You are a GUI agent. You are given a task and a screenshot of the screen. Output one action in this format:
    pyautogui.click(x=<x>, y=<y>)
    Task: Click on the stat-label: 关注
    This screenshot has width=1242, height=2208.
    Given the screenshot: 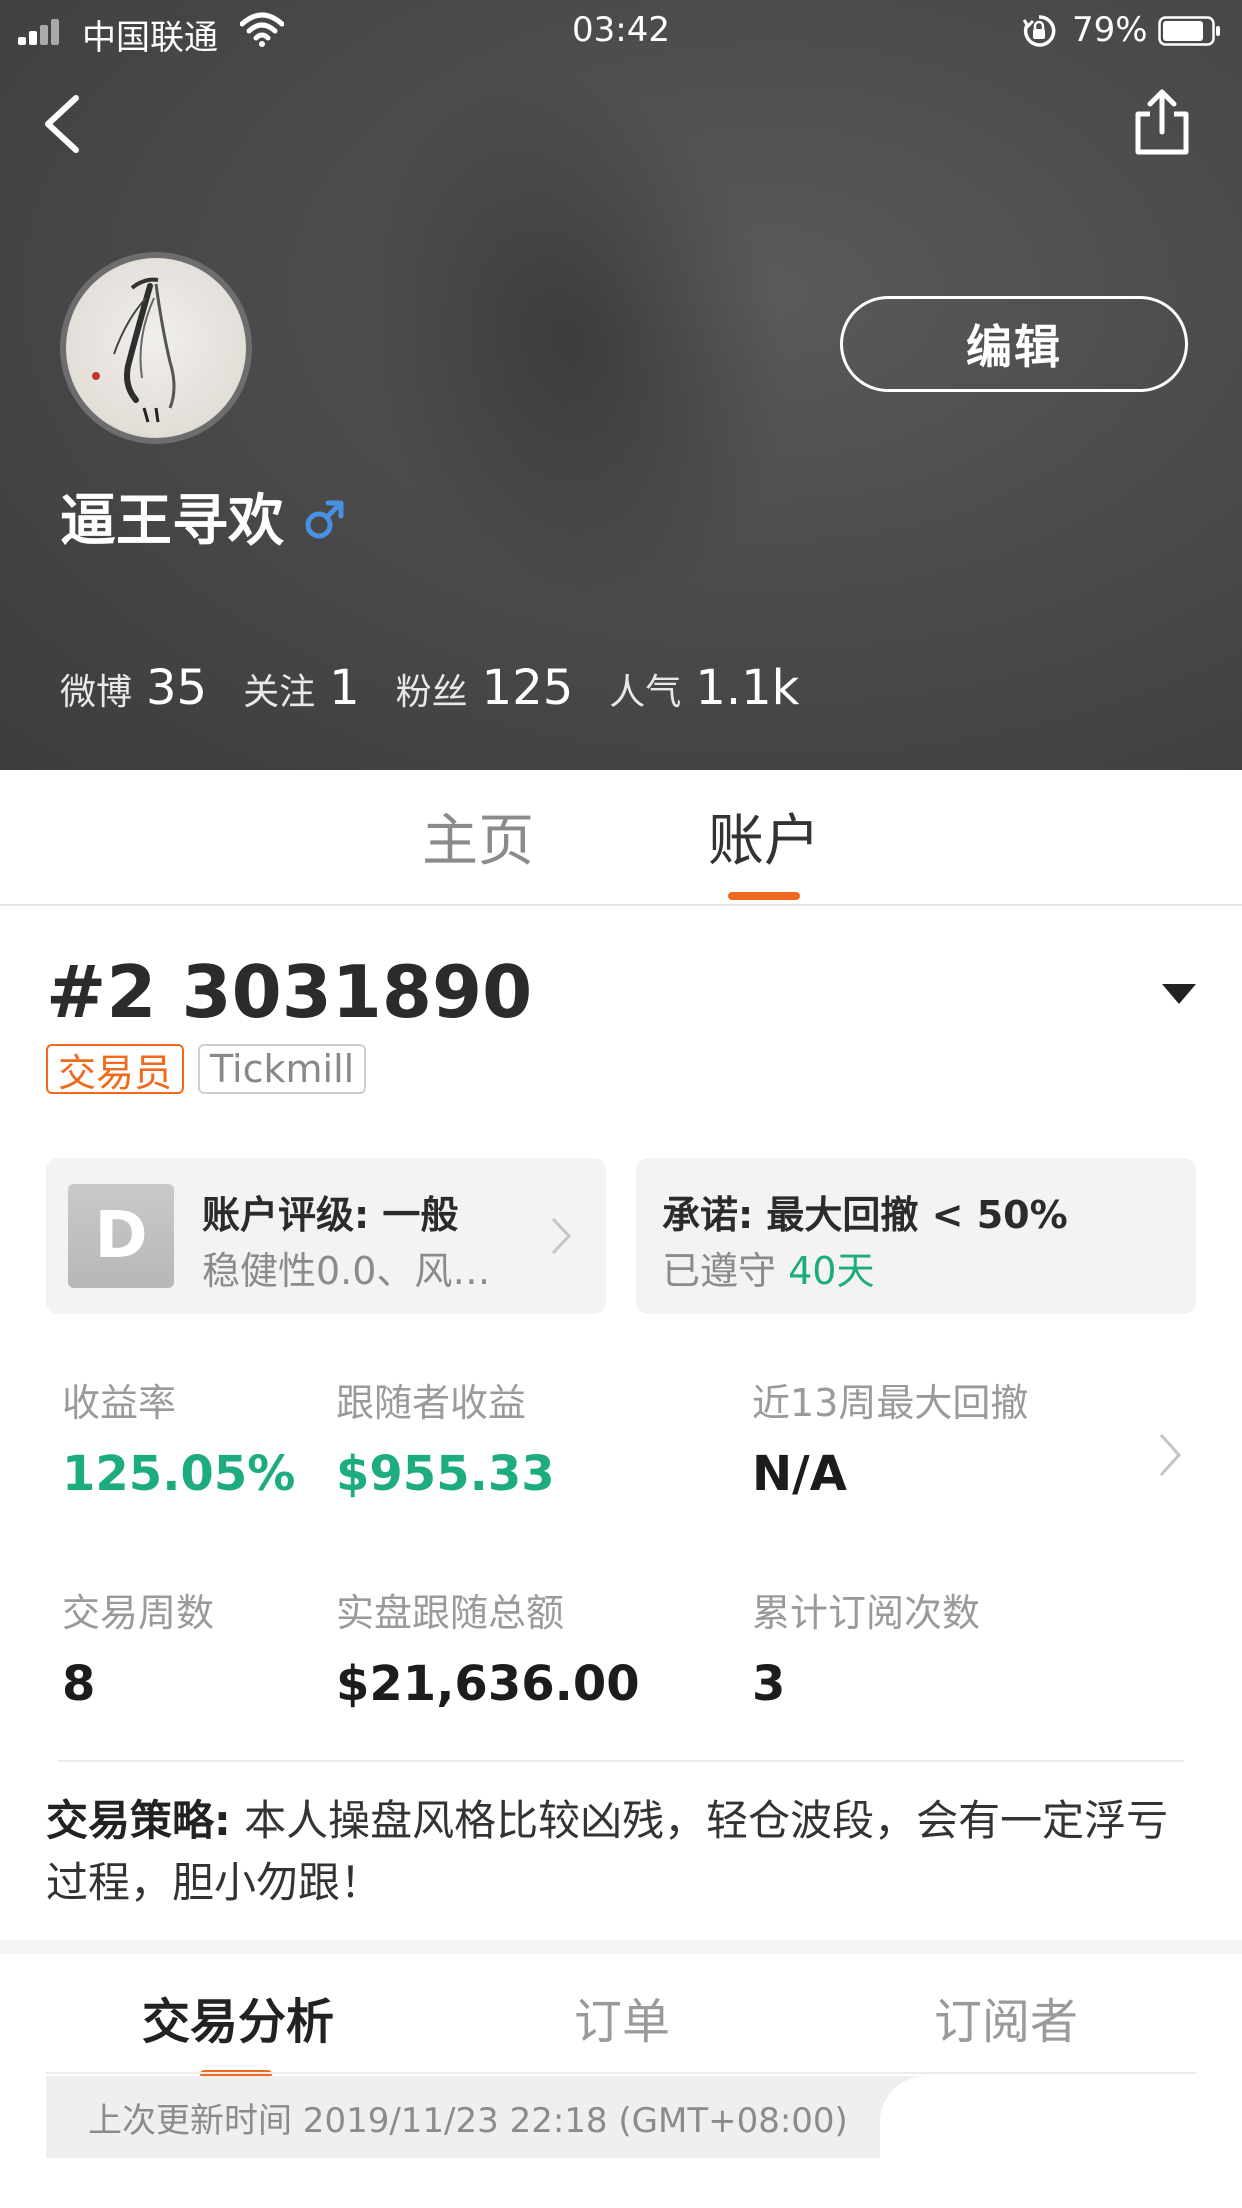 What is the action you would take?
    pyautogui.click(x=279, y=692)
    